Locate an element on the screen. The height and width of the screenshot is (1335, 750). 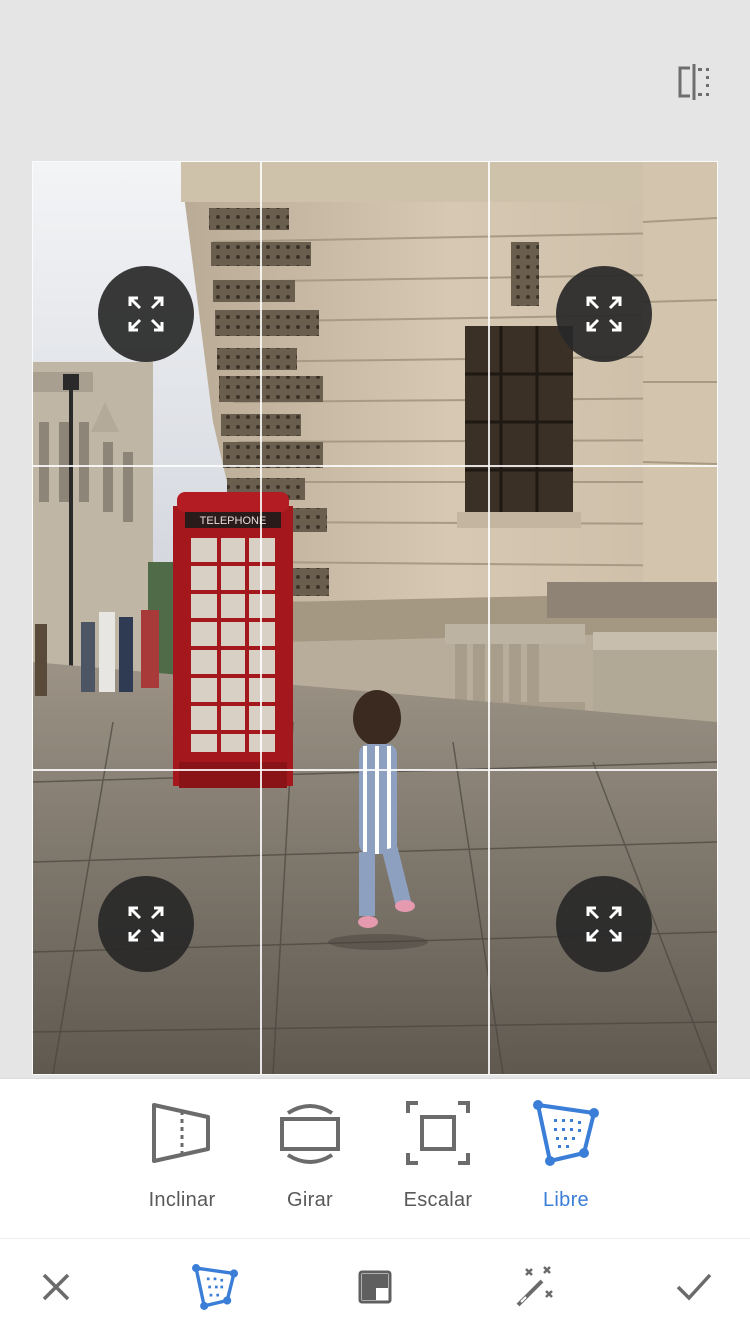
perspective-tilt-icon is located at coordinates (182, 1133).